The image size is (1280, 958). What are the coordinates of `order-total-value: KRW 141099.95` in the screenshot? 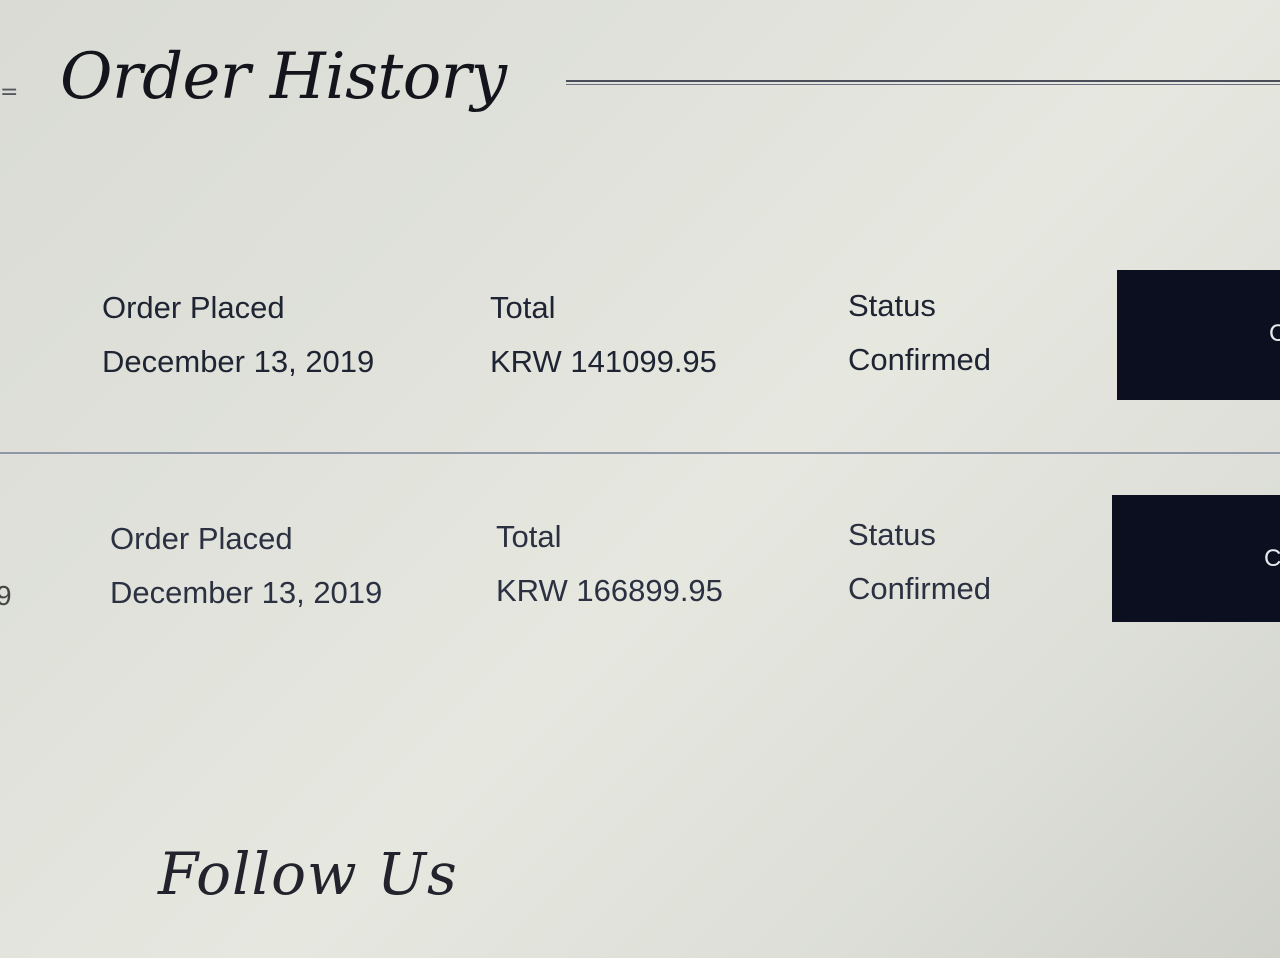 It's located at (603, 361).